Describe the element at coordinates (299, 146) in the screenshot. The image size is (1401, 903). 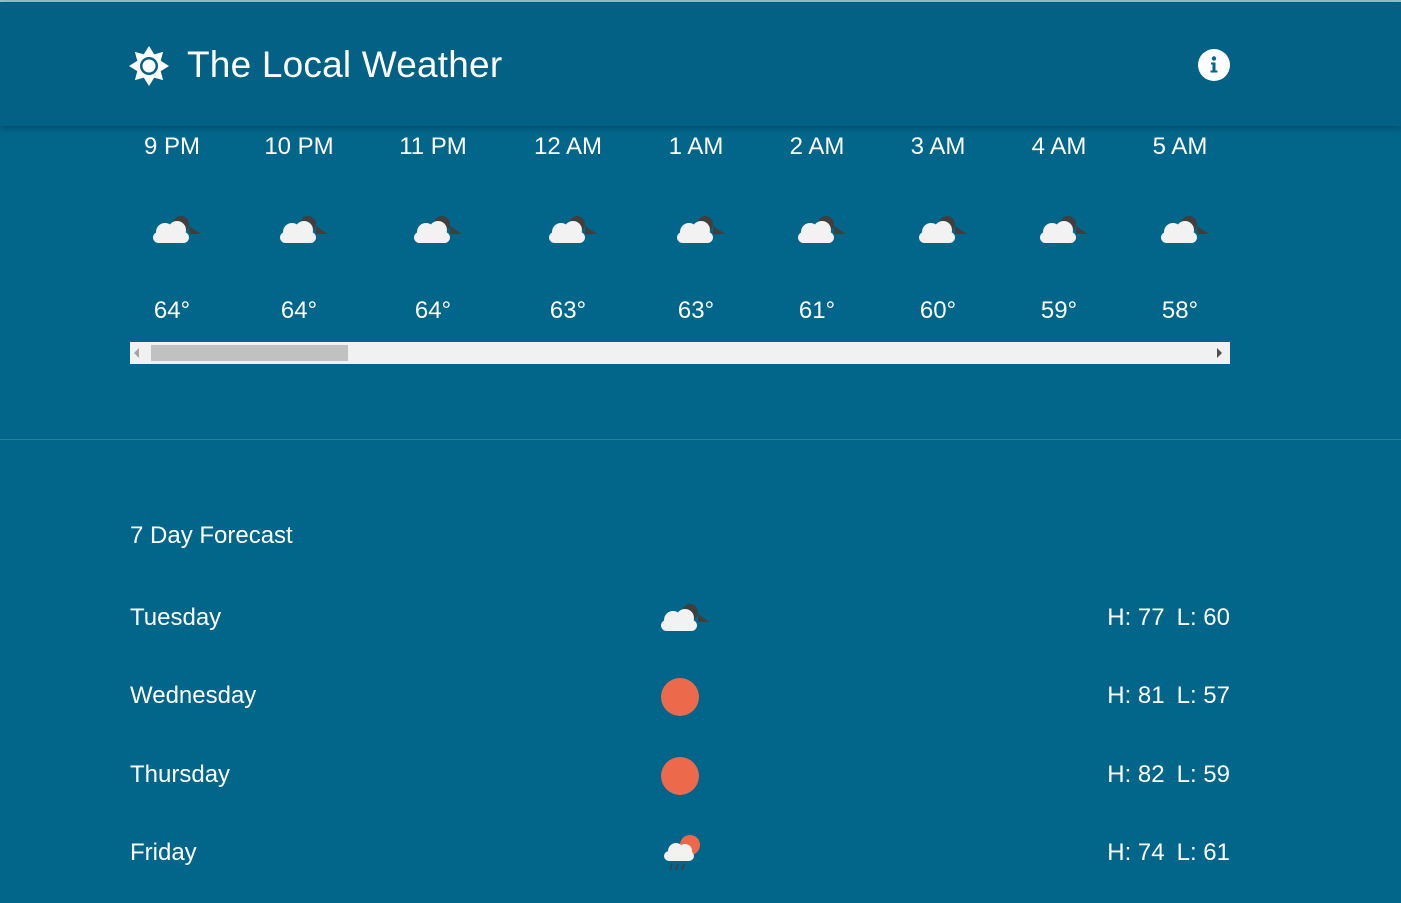
I see `hour-time: 10 PM` at that location.